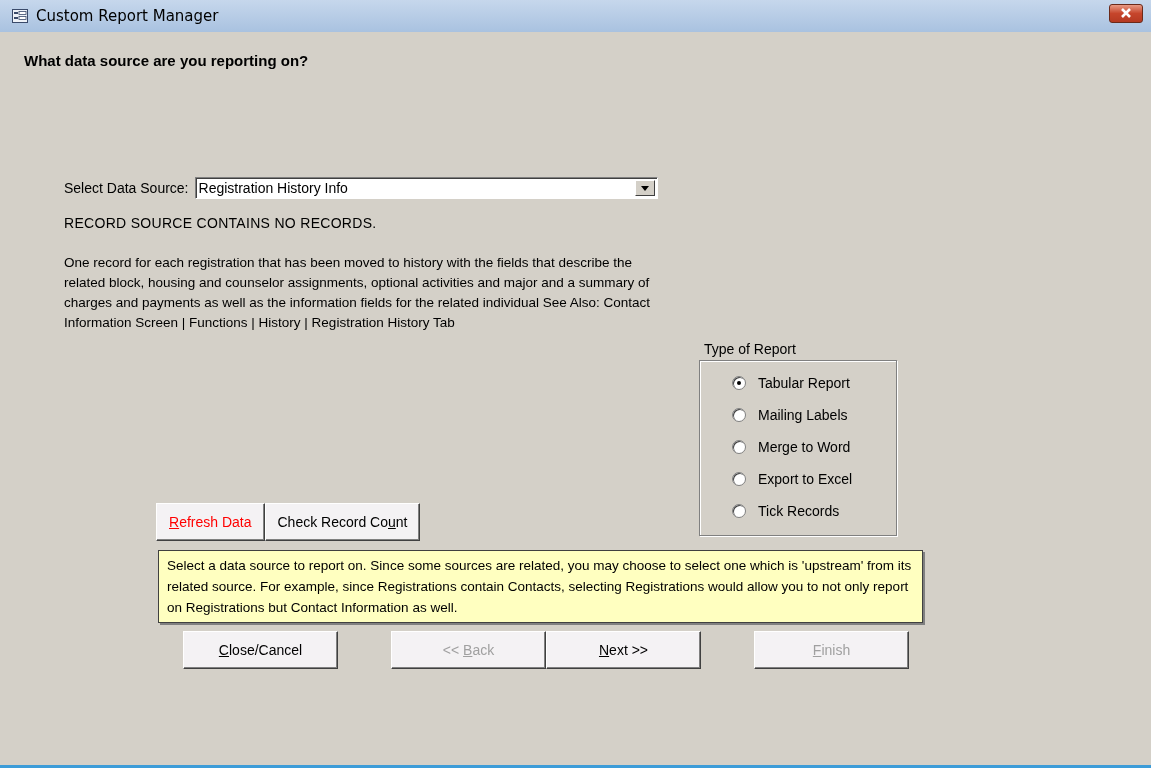 The height and width of the screenshot is (768, 1151). What do you see at coordinates (221, 223) in the screenshot?
I see `record-status: RECORD SOURCE CONTAINS NO RECORDS.` at bounding box center [221, 223].